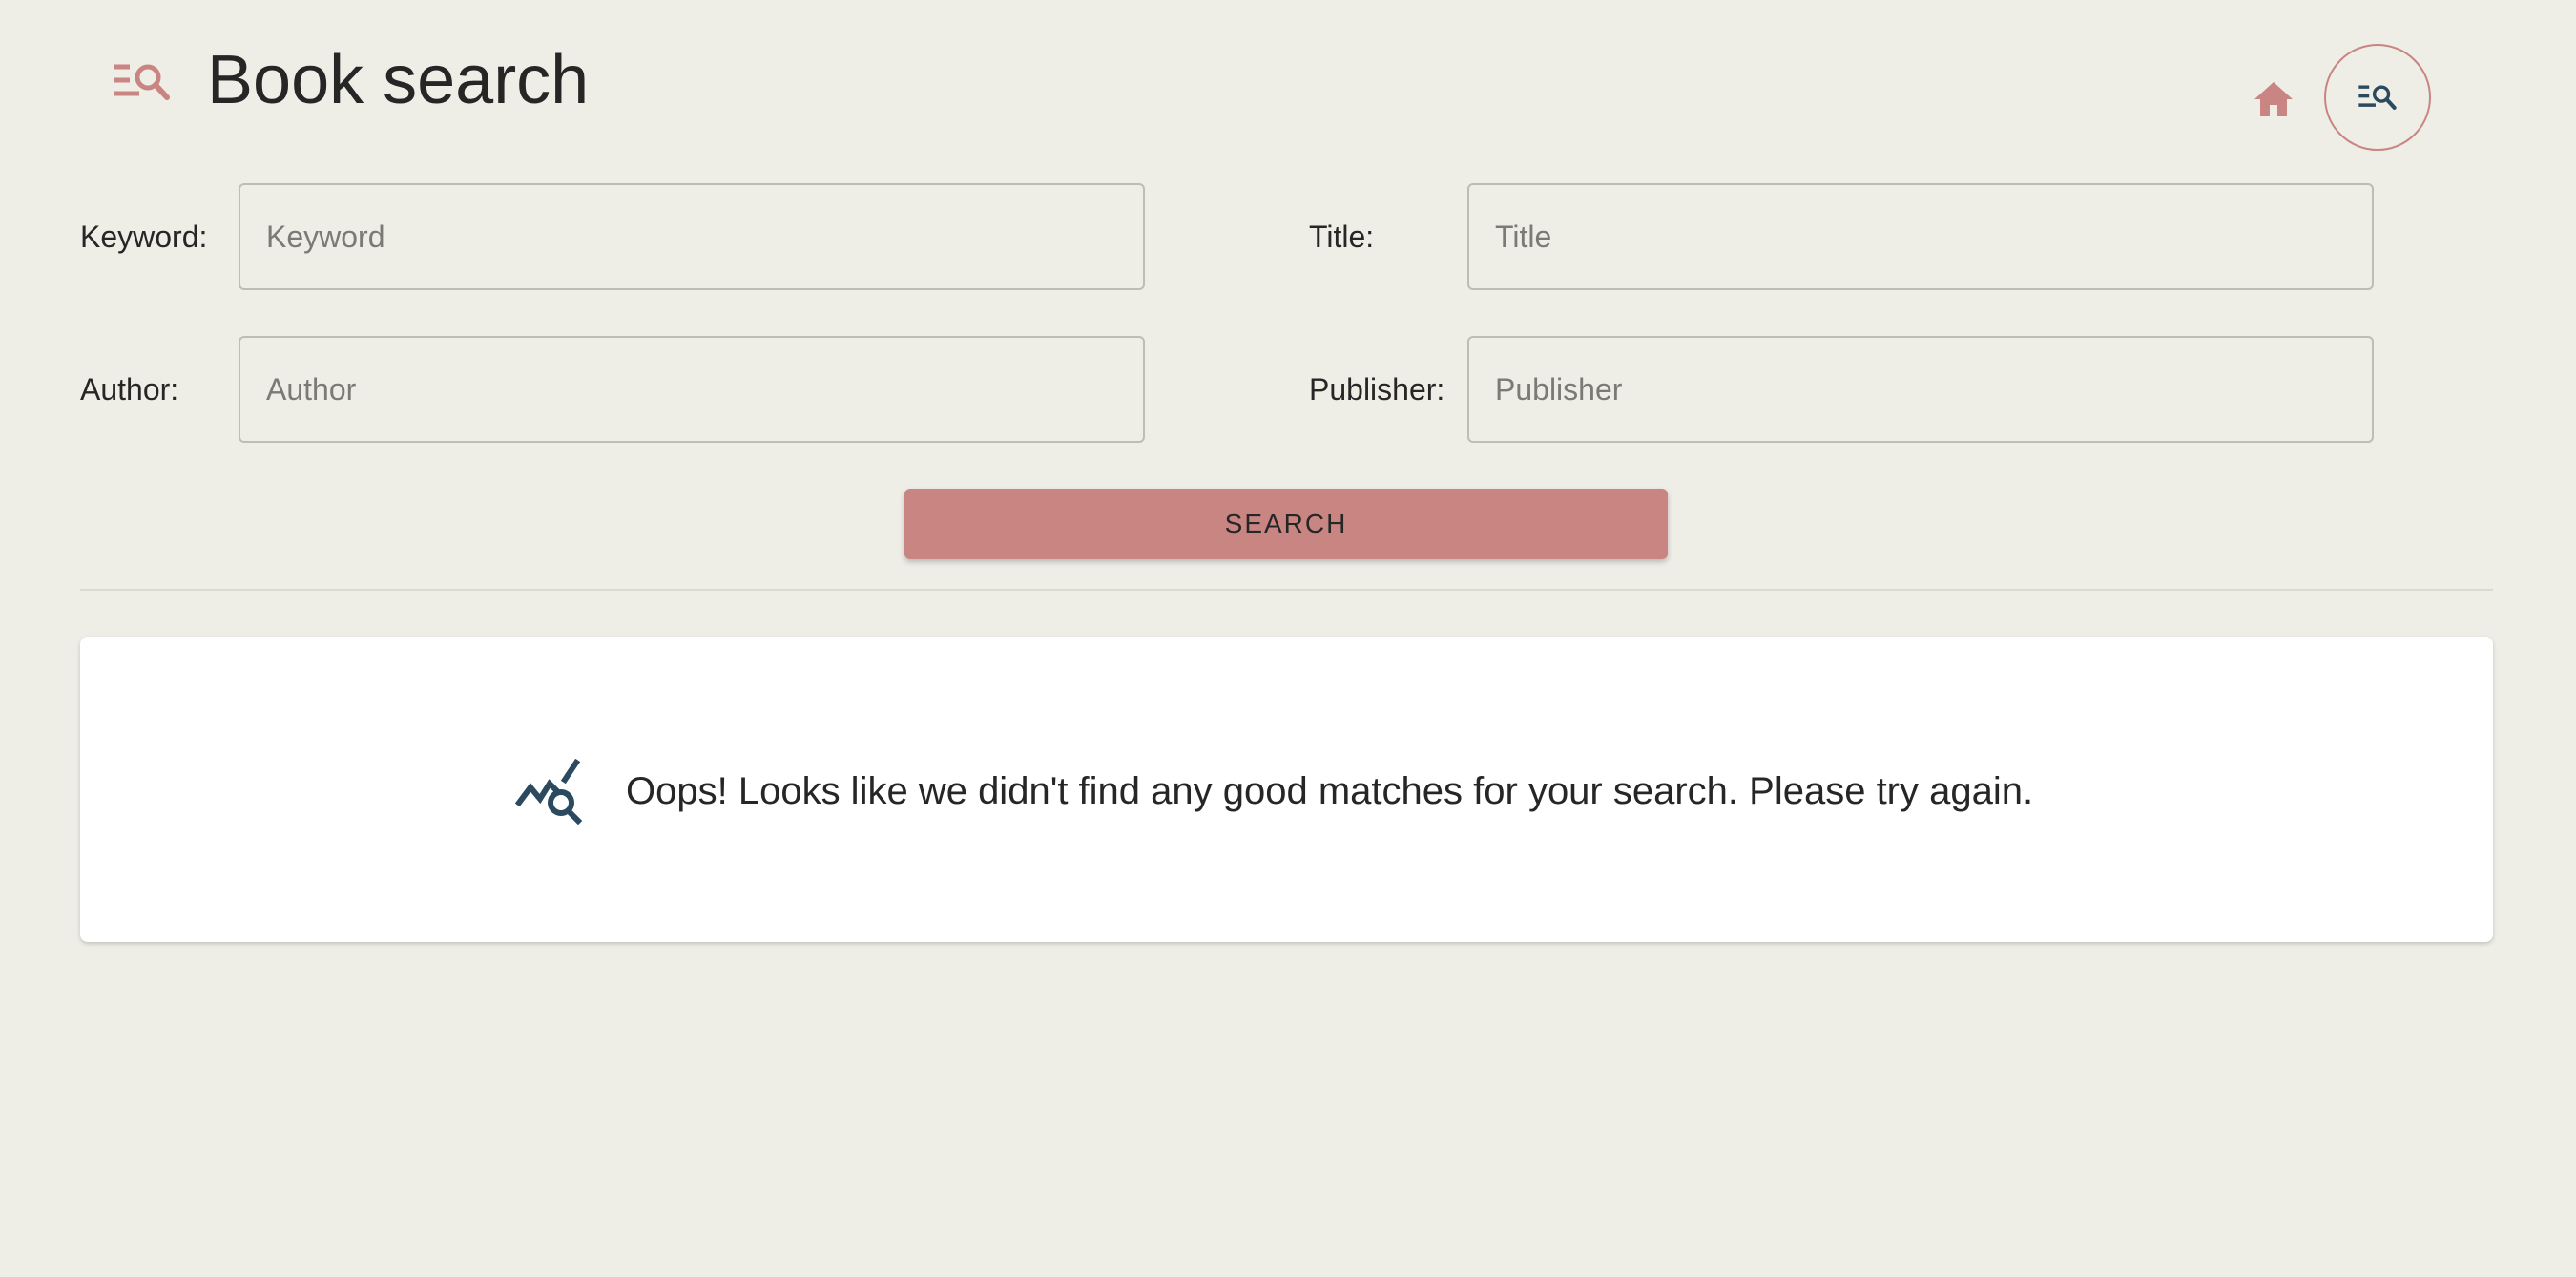 The width and height of the screenshot is (2576, 1277). I want to click on publisher-label: Publisher:, so click(1377, 389).